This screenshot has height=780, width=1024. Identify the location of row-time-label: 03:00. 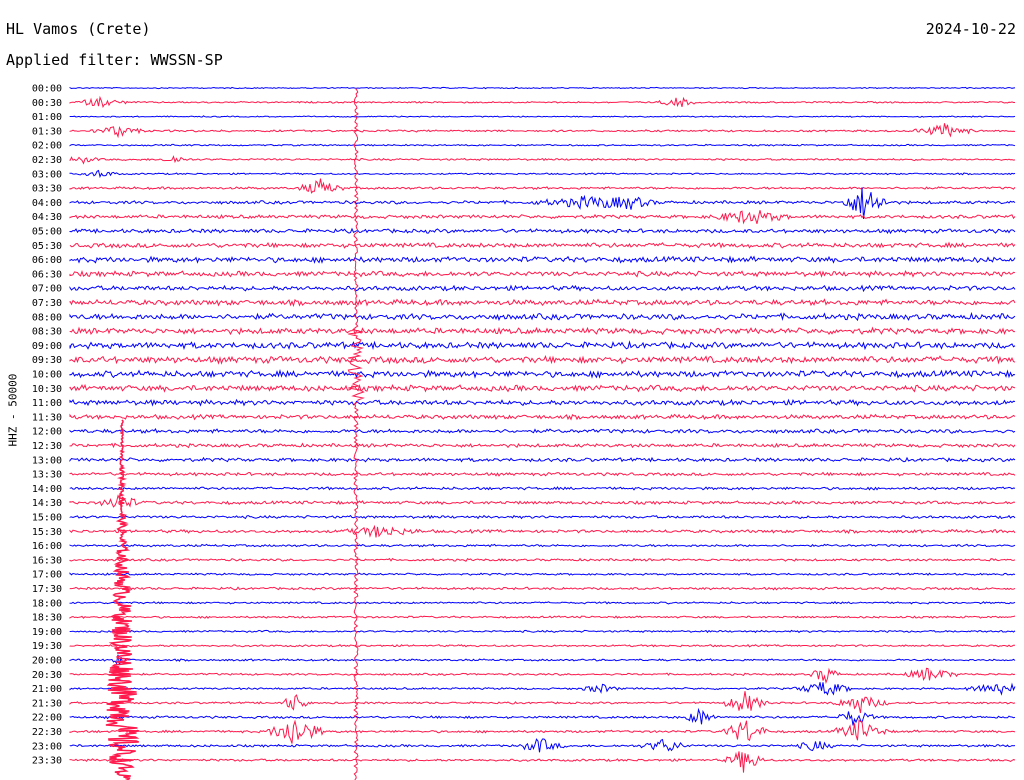
(47, 174).